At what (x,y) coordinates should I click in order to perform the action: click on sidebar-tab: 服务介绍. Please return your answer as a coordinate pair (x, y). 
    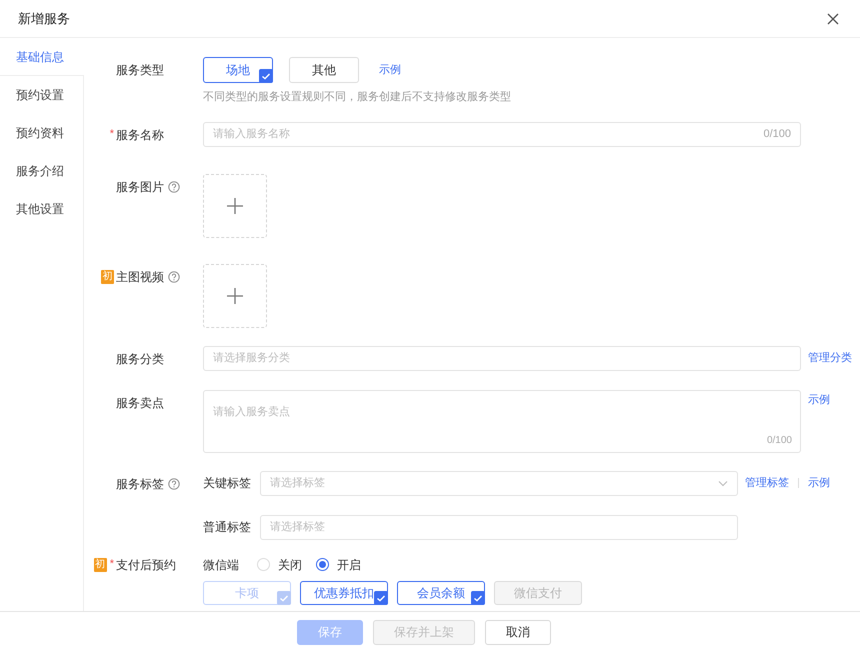
    Looking at the image, I should click on (42, 171).